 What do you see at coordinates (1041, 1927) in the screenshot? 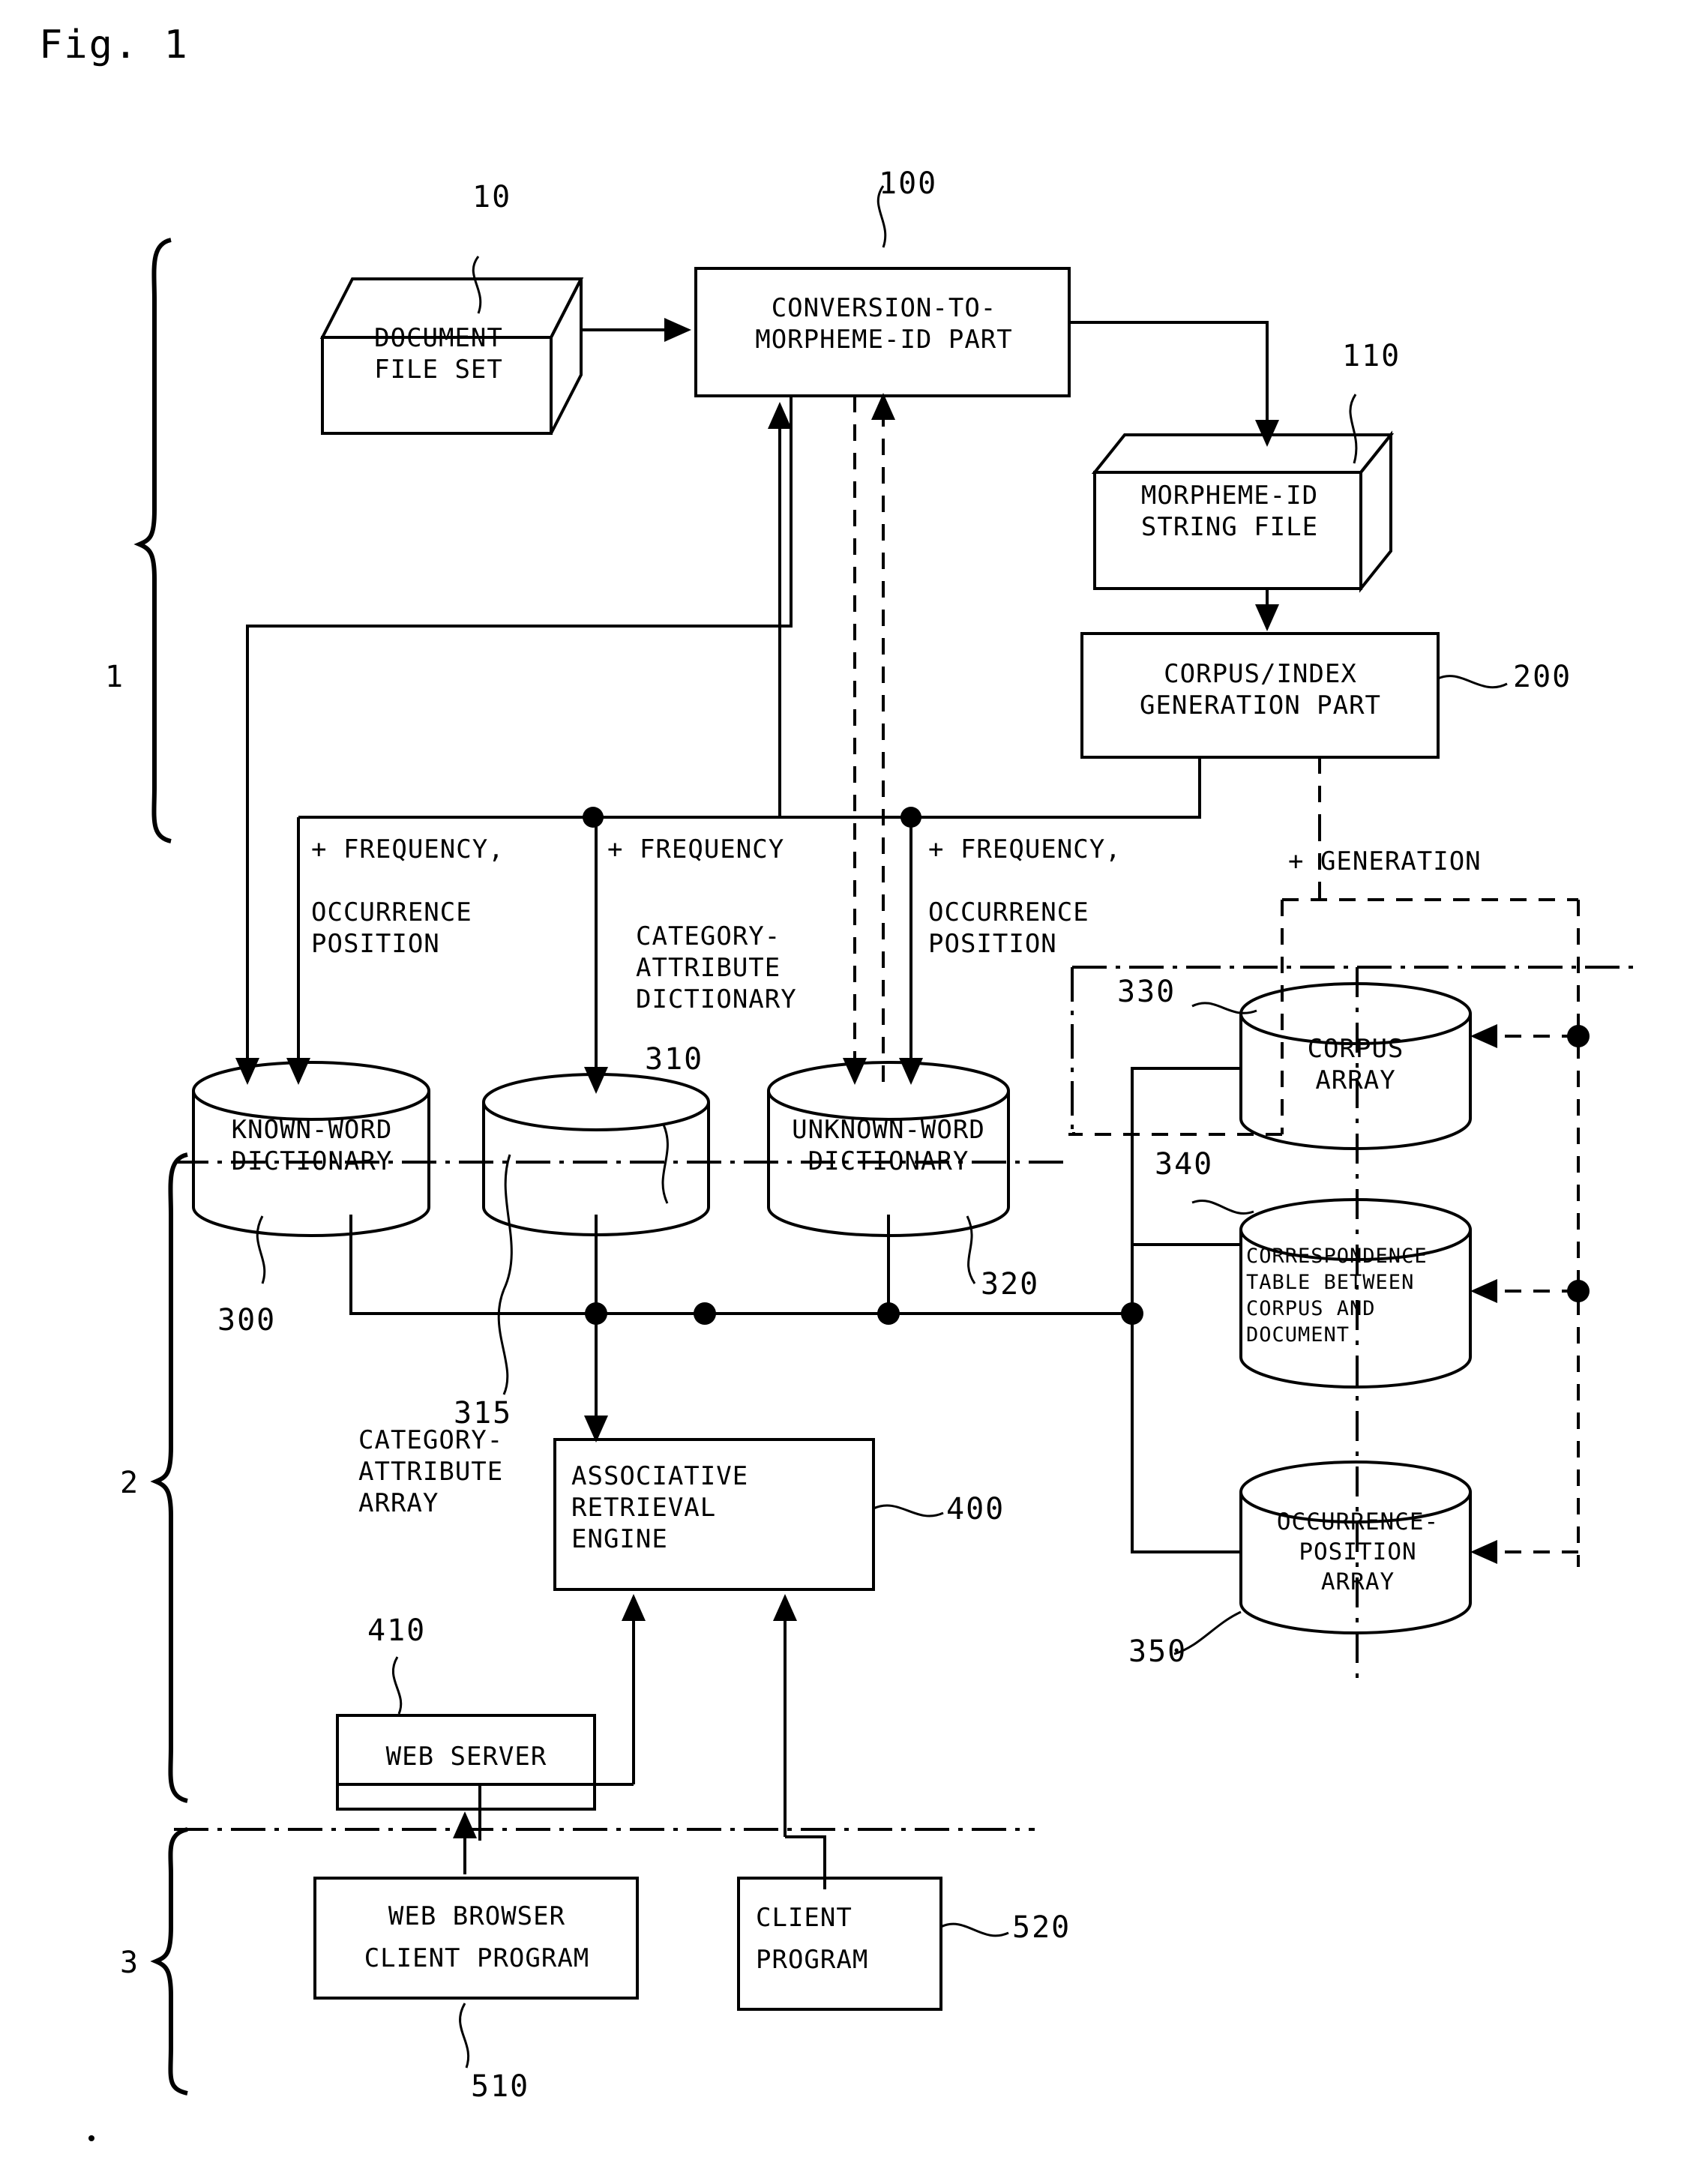
I see `ref-520: 520` at bounding box center [1041, 1927].